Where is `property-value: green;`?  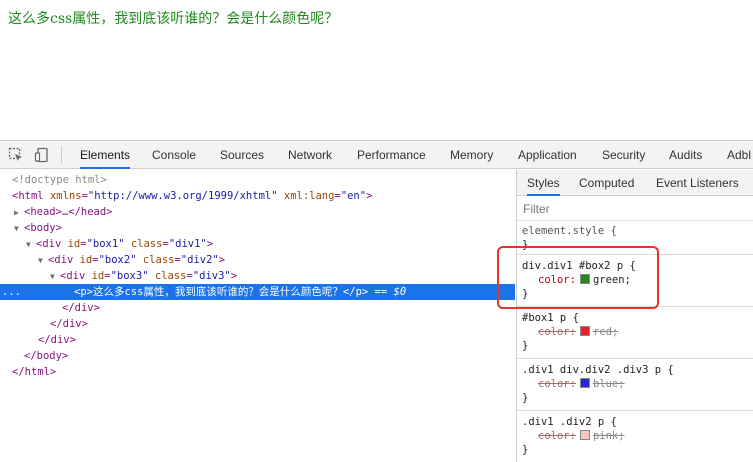 property-value: green; is located at coordinates (612, 280).